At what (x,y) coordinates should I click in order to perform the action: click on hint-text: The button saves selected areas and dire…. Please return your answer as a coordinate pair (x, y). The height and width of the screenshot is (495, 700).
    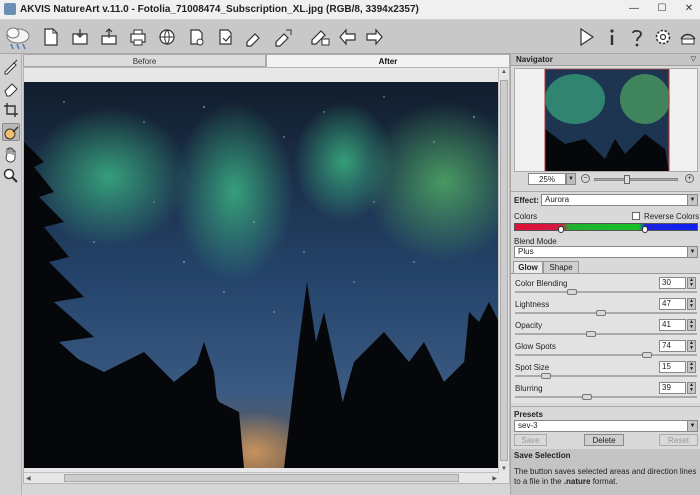
    Looking at the image, I should click on (606, 477).